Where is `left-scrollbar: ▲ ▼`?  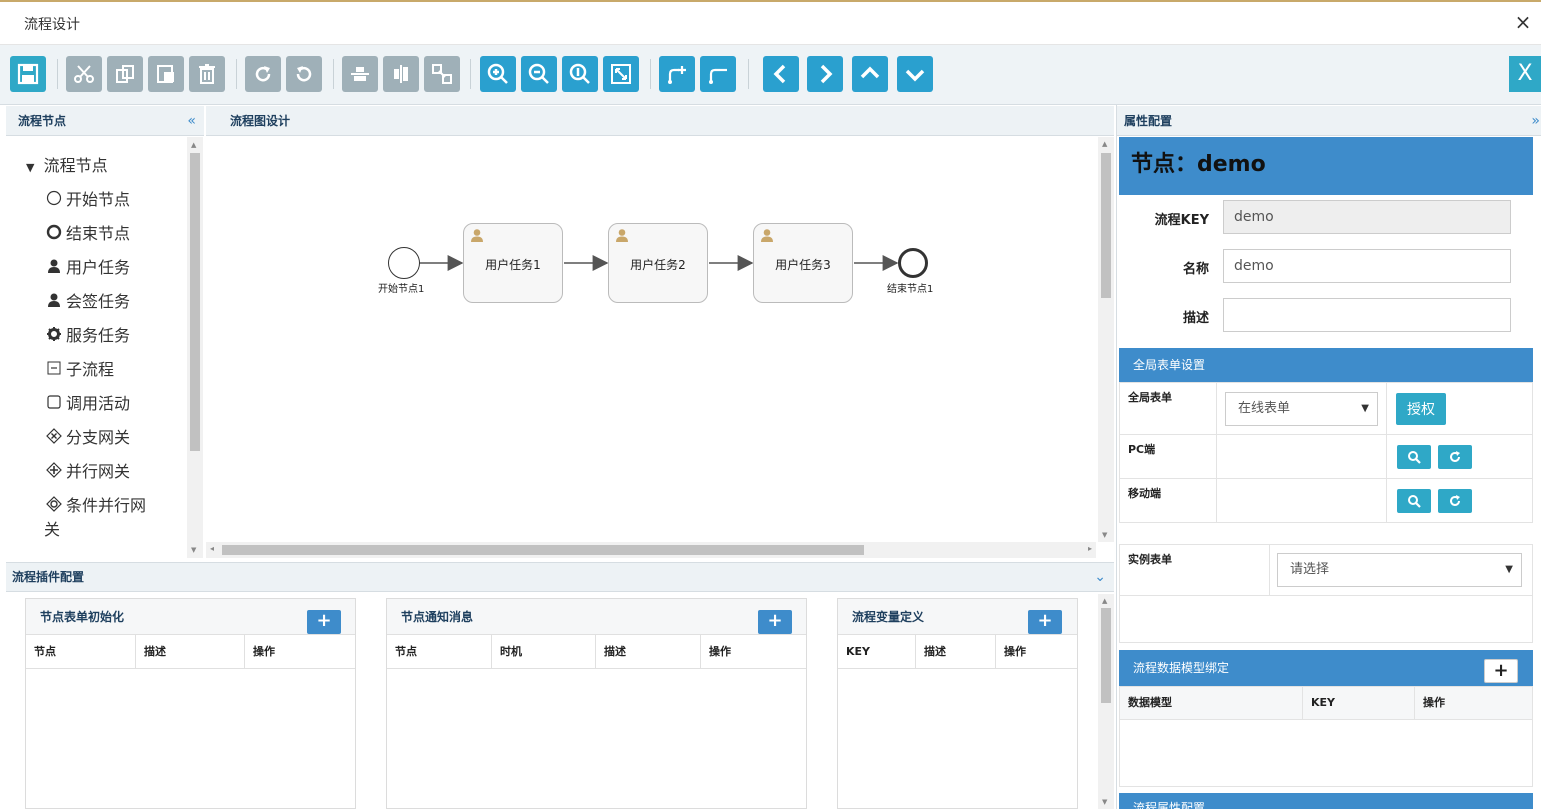
left-scrollbar: ▲ ▼ is located at coordinates (195, 347).